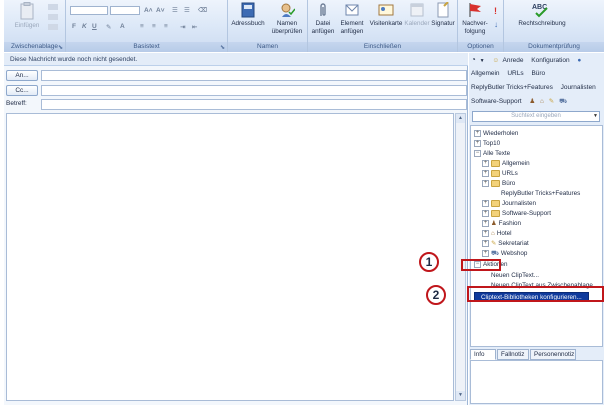 The width and height of the screenshot is (608, 410). I want to click on calendar-button: Kalender, so click(417, 15).